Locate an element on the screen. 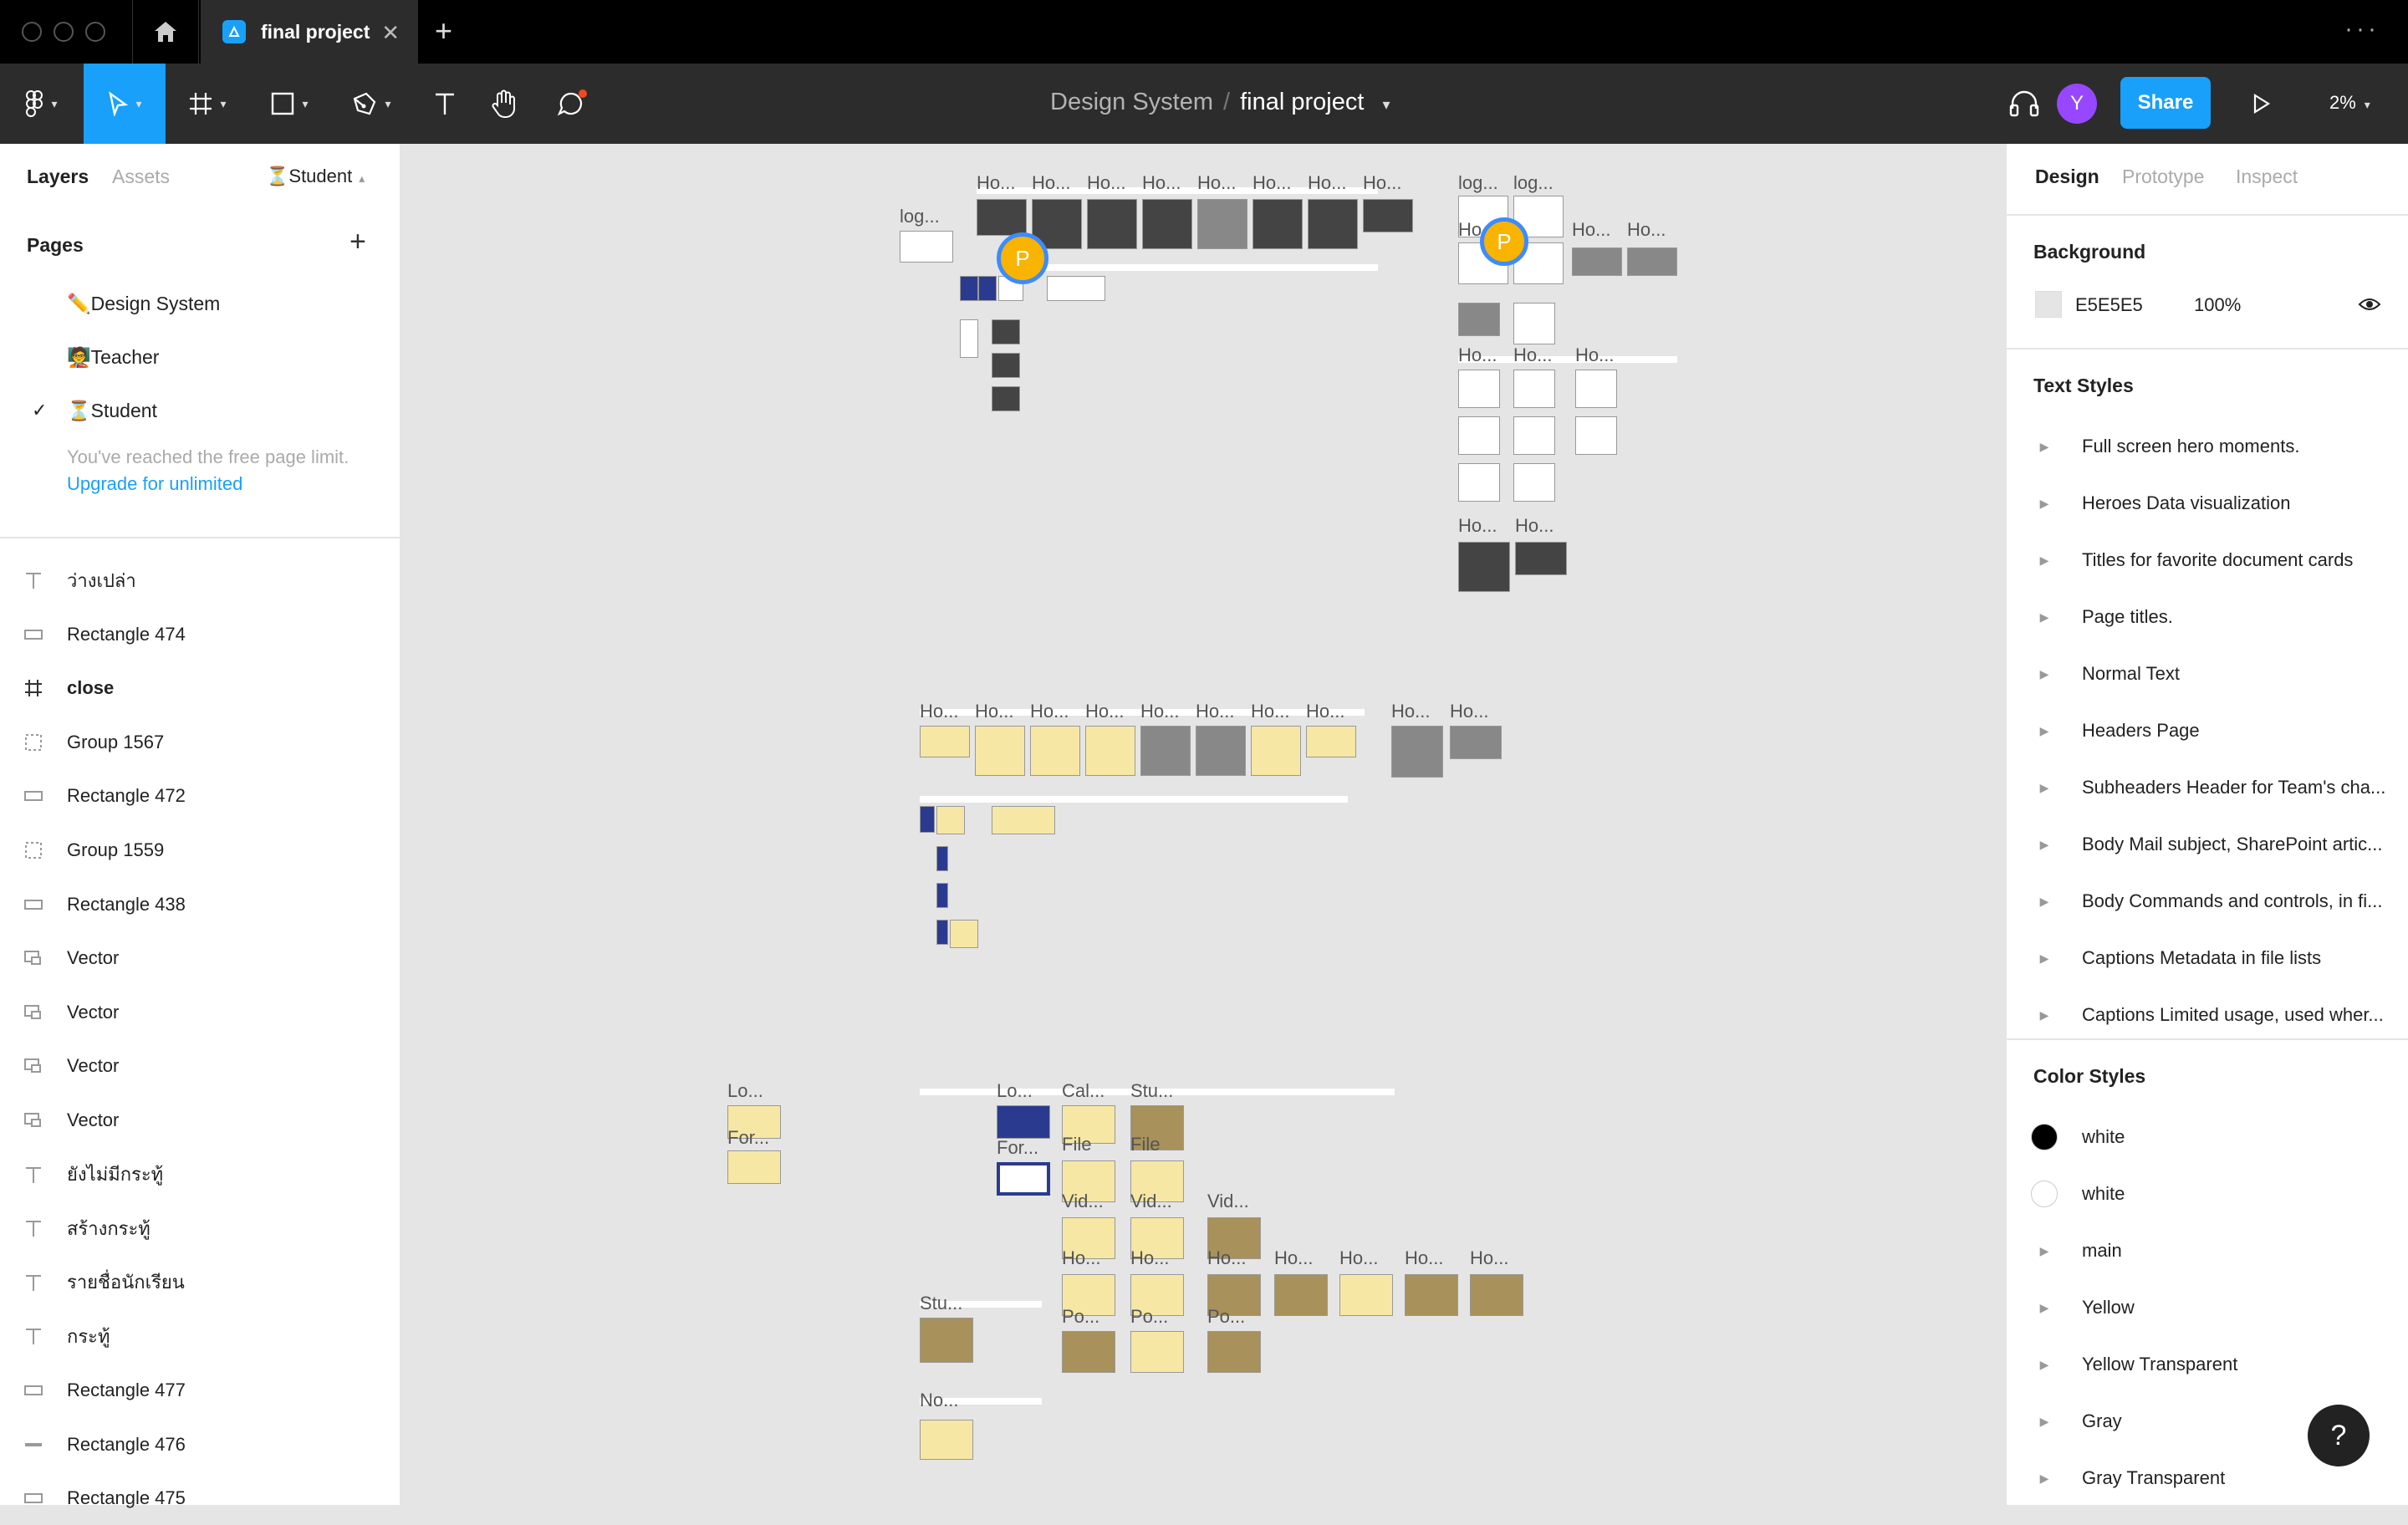  maximize-window-button is located at coordinates (95, 32).